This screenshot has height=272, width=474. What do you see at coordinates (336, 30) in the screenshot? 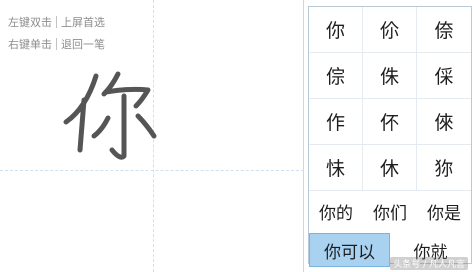
I see `candidate-char: 你` at bounding box center [336, 30].